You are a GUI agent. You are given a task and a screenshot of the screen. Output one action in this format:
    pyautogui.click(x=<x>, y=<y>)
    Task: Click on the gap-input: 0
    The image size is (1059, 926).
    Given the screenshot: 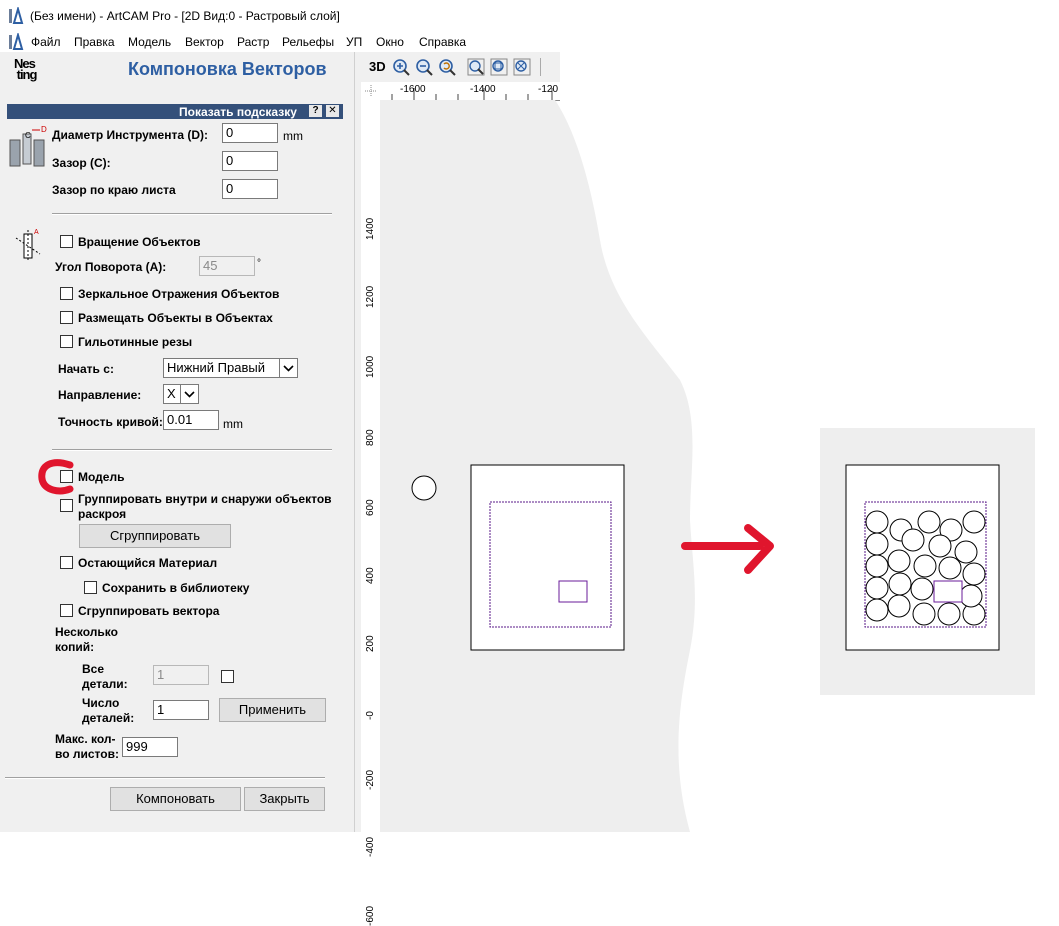 What is the action you would take?
    pyautogui.click(x=250, y=161)
    